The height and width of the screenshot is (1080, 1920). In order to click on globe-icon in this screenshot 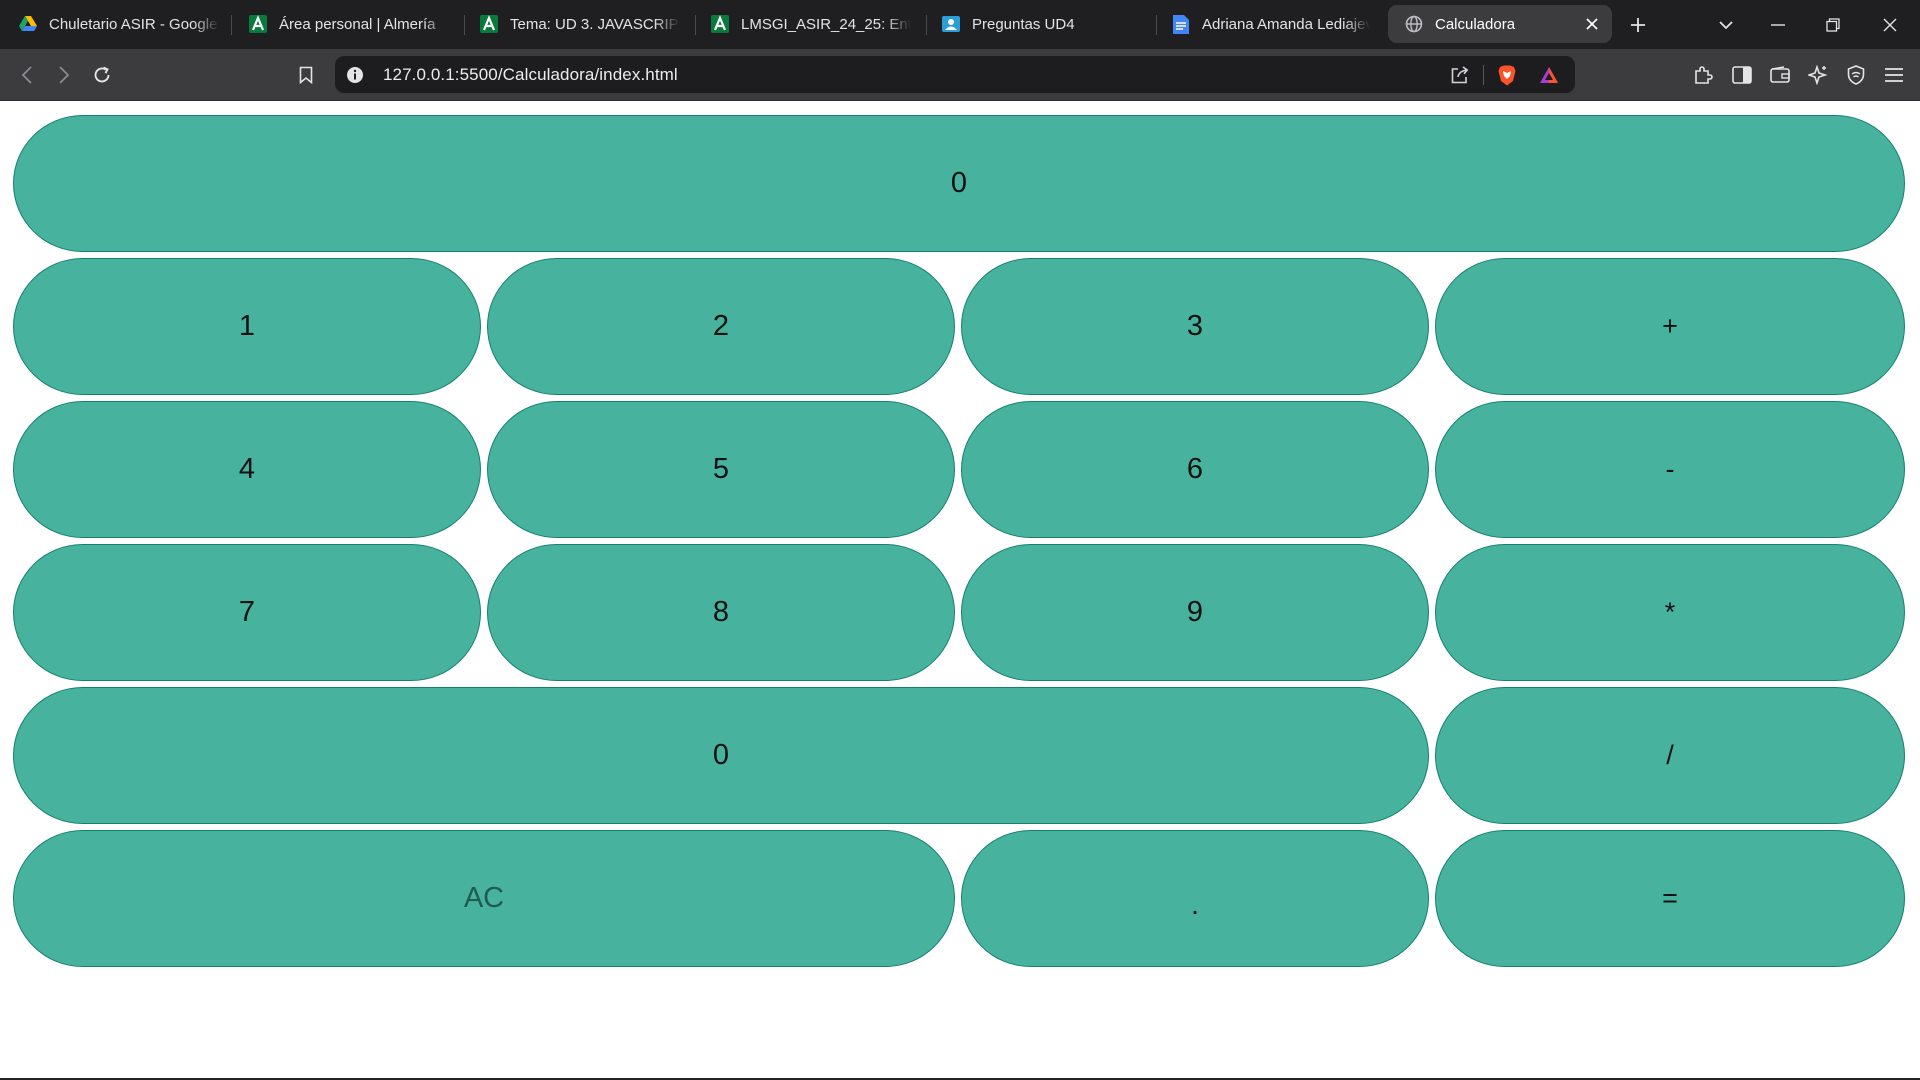, I will do `click(1414, 24)`.